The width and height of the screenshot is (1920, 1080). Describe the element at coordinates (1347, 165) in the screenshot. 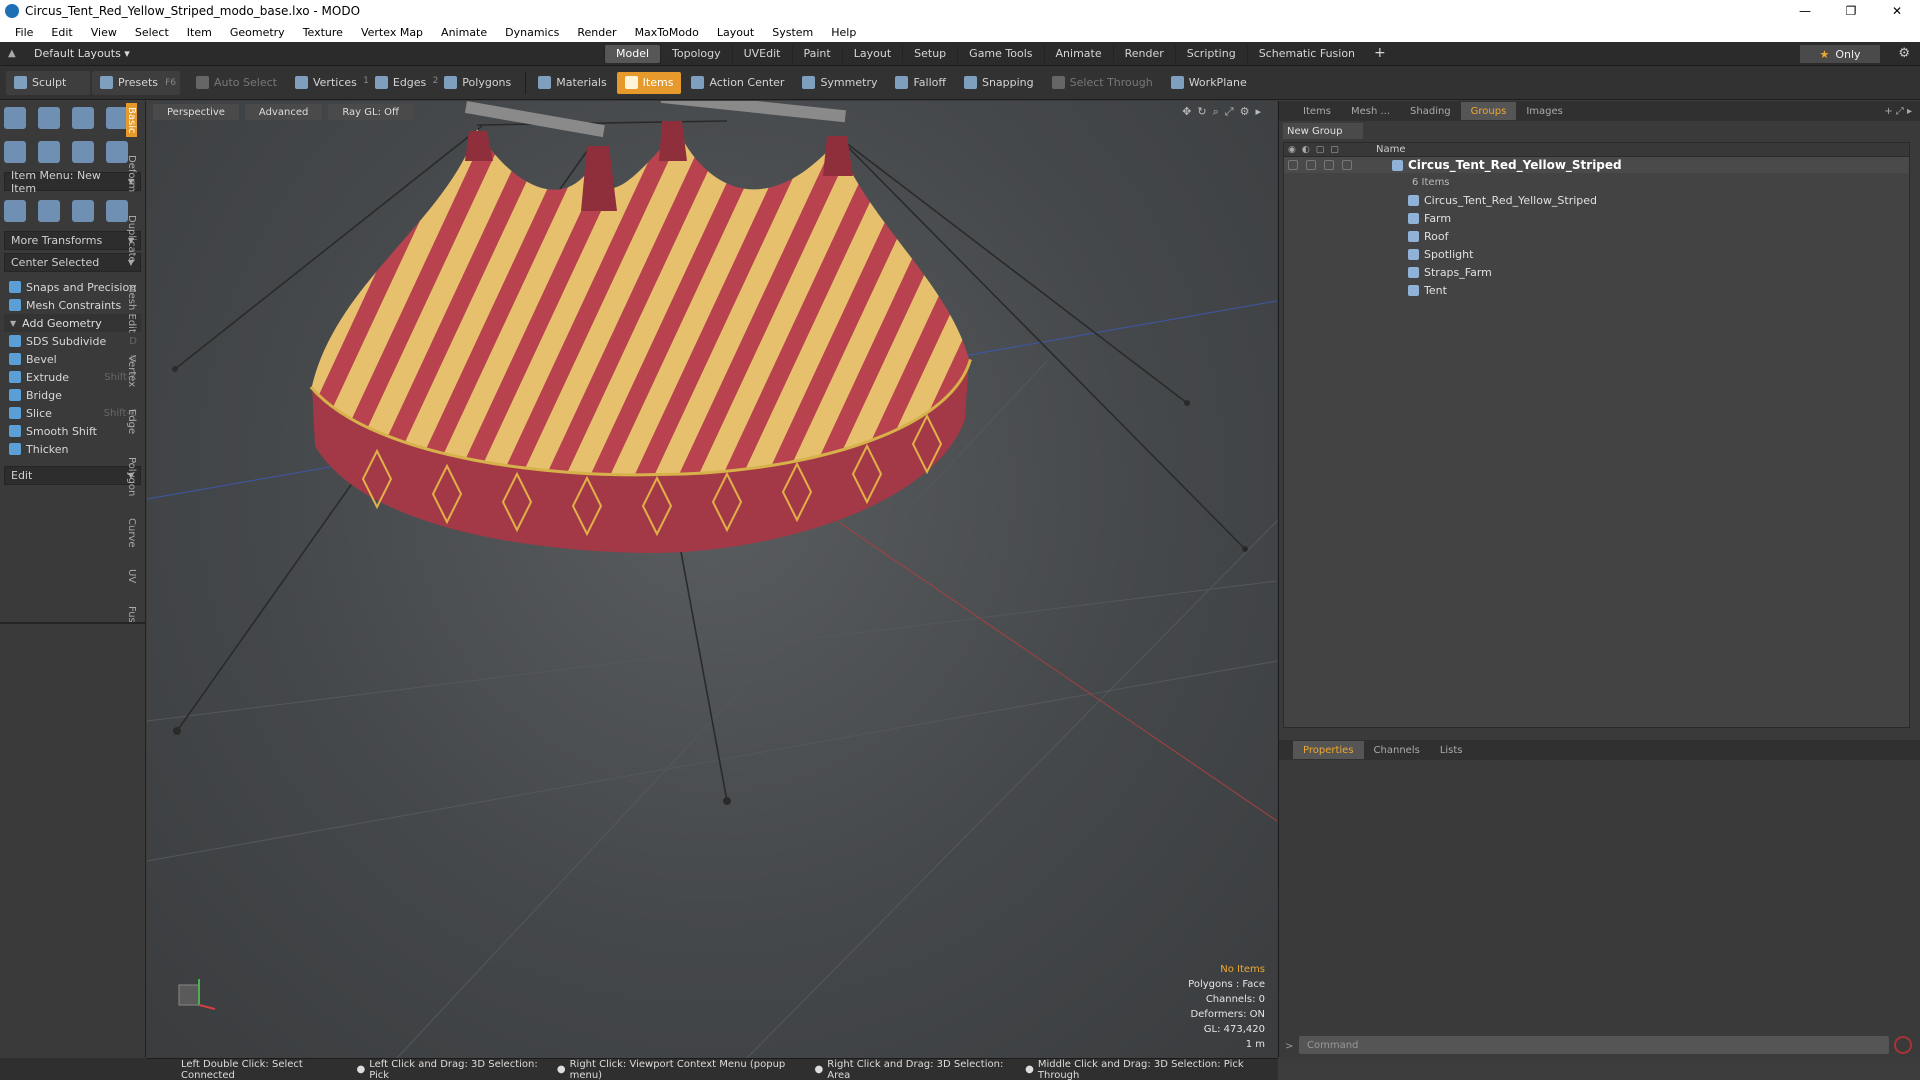

I see `select-toggle` at that location.